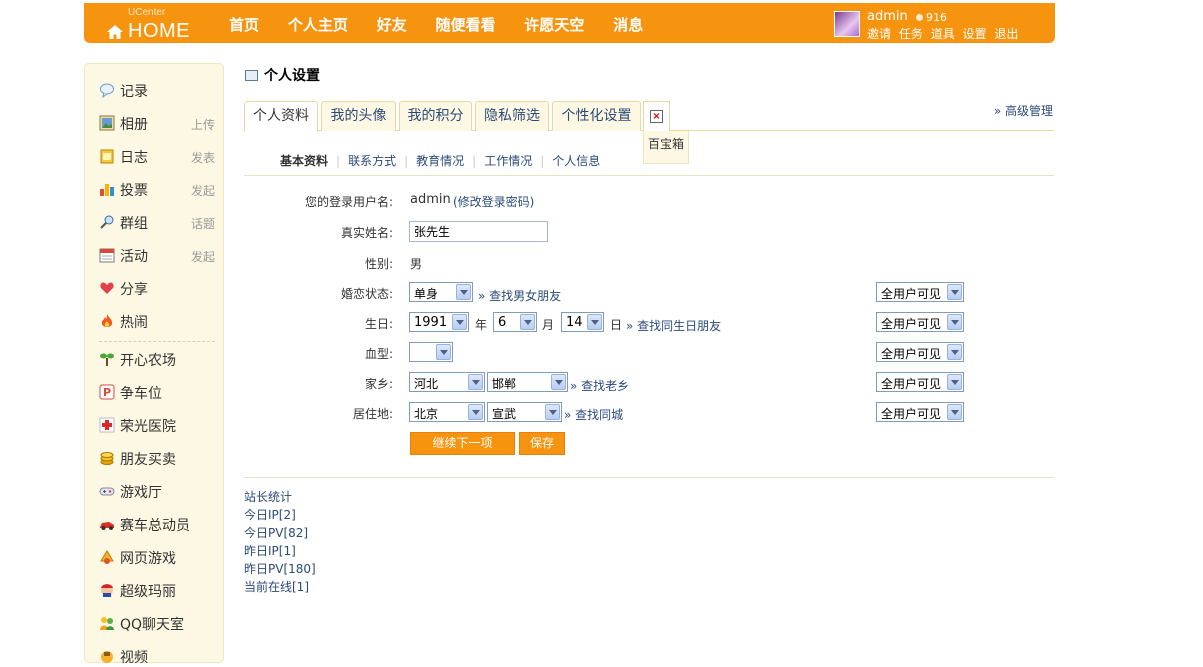 The height and width of the screenshot is (667, 1203). Describe the element at coordinates (920, 292) in the screenshot. I see `marital-privacy-select: 全用户可见` at that location.